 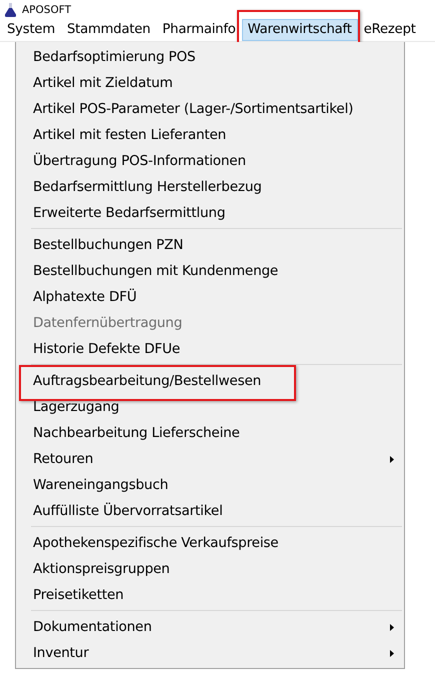 What do you see at coordinates (76, 407) in the screenshot?
I see `menu-item: Lagerzugang` at bounding box center [76, 407].